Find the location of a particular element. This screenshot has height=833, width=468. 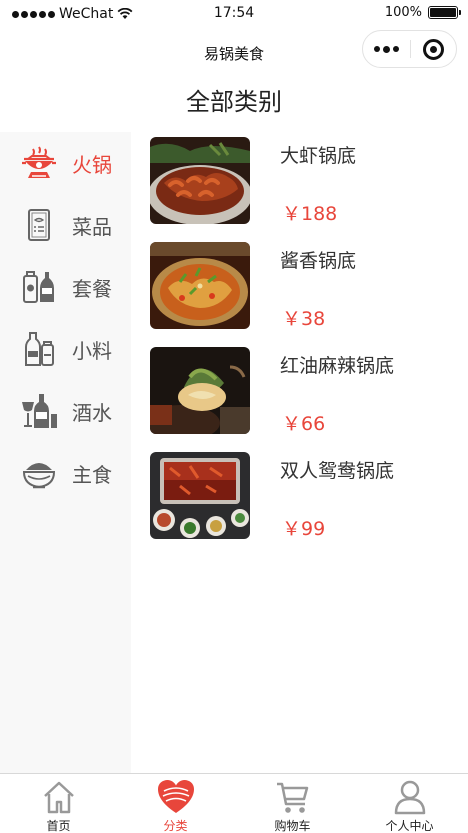

rice-bowl-icon is located at coordinates (39, 473).